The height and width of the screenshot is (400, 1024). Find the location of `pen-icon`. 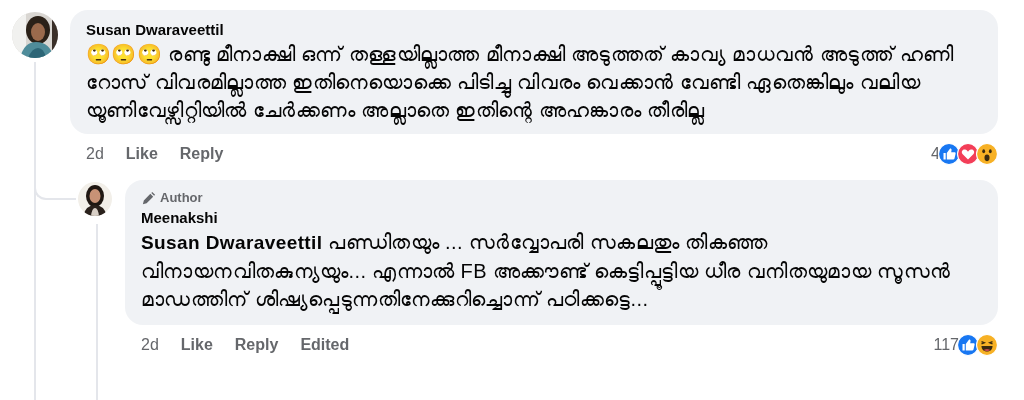

pen-icon is located at coordinates (148, 198).